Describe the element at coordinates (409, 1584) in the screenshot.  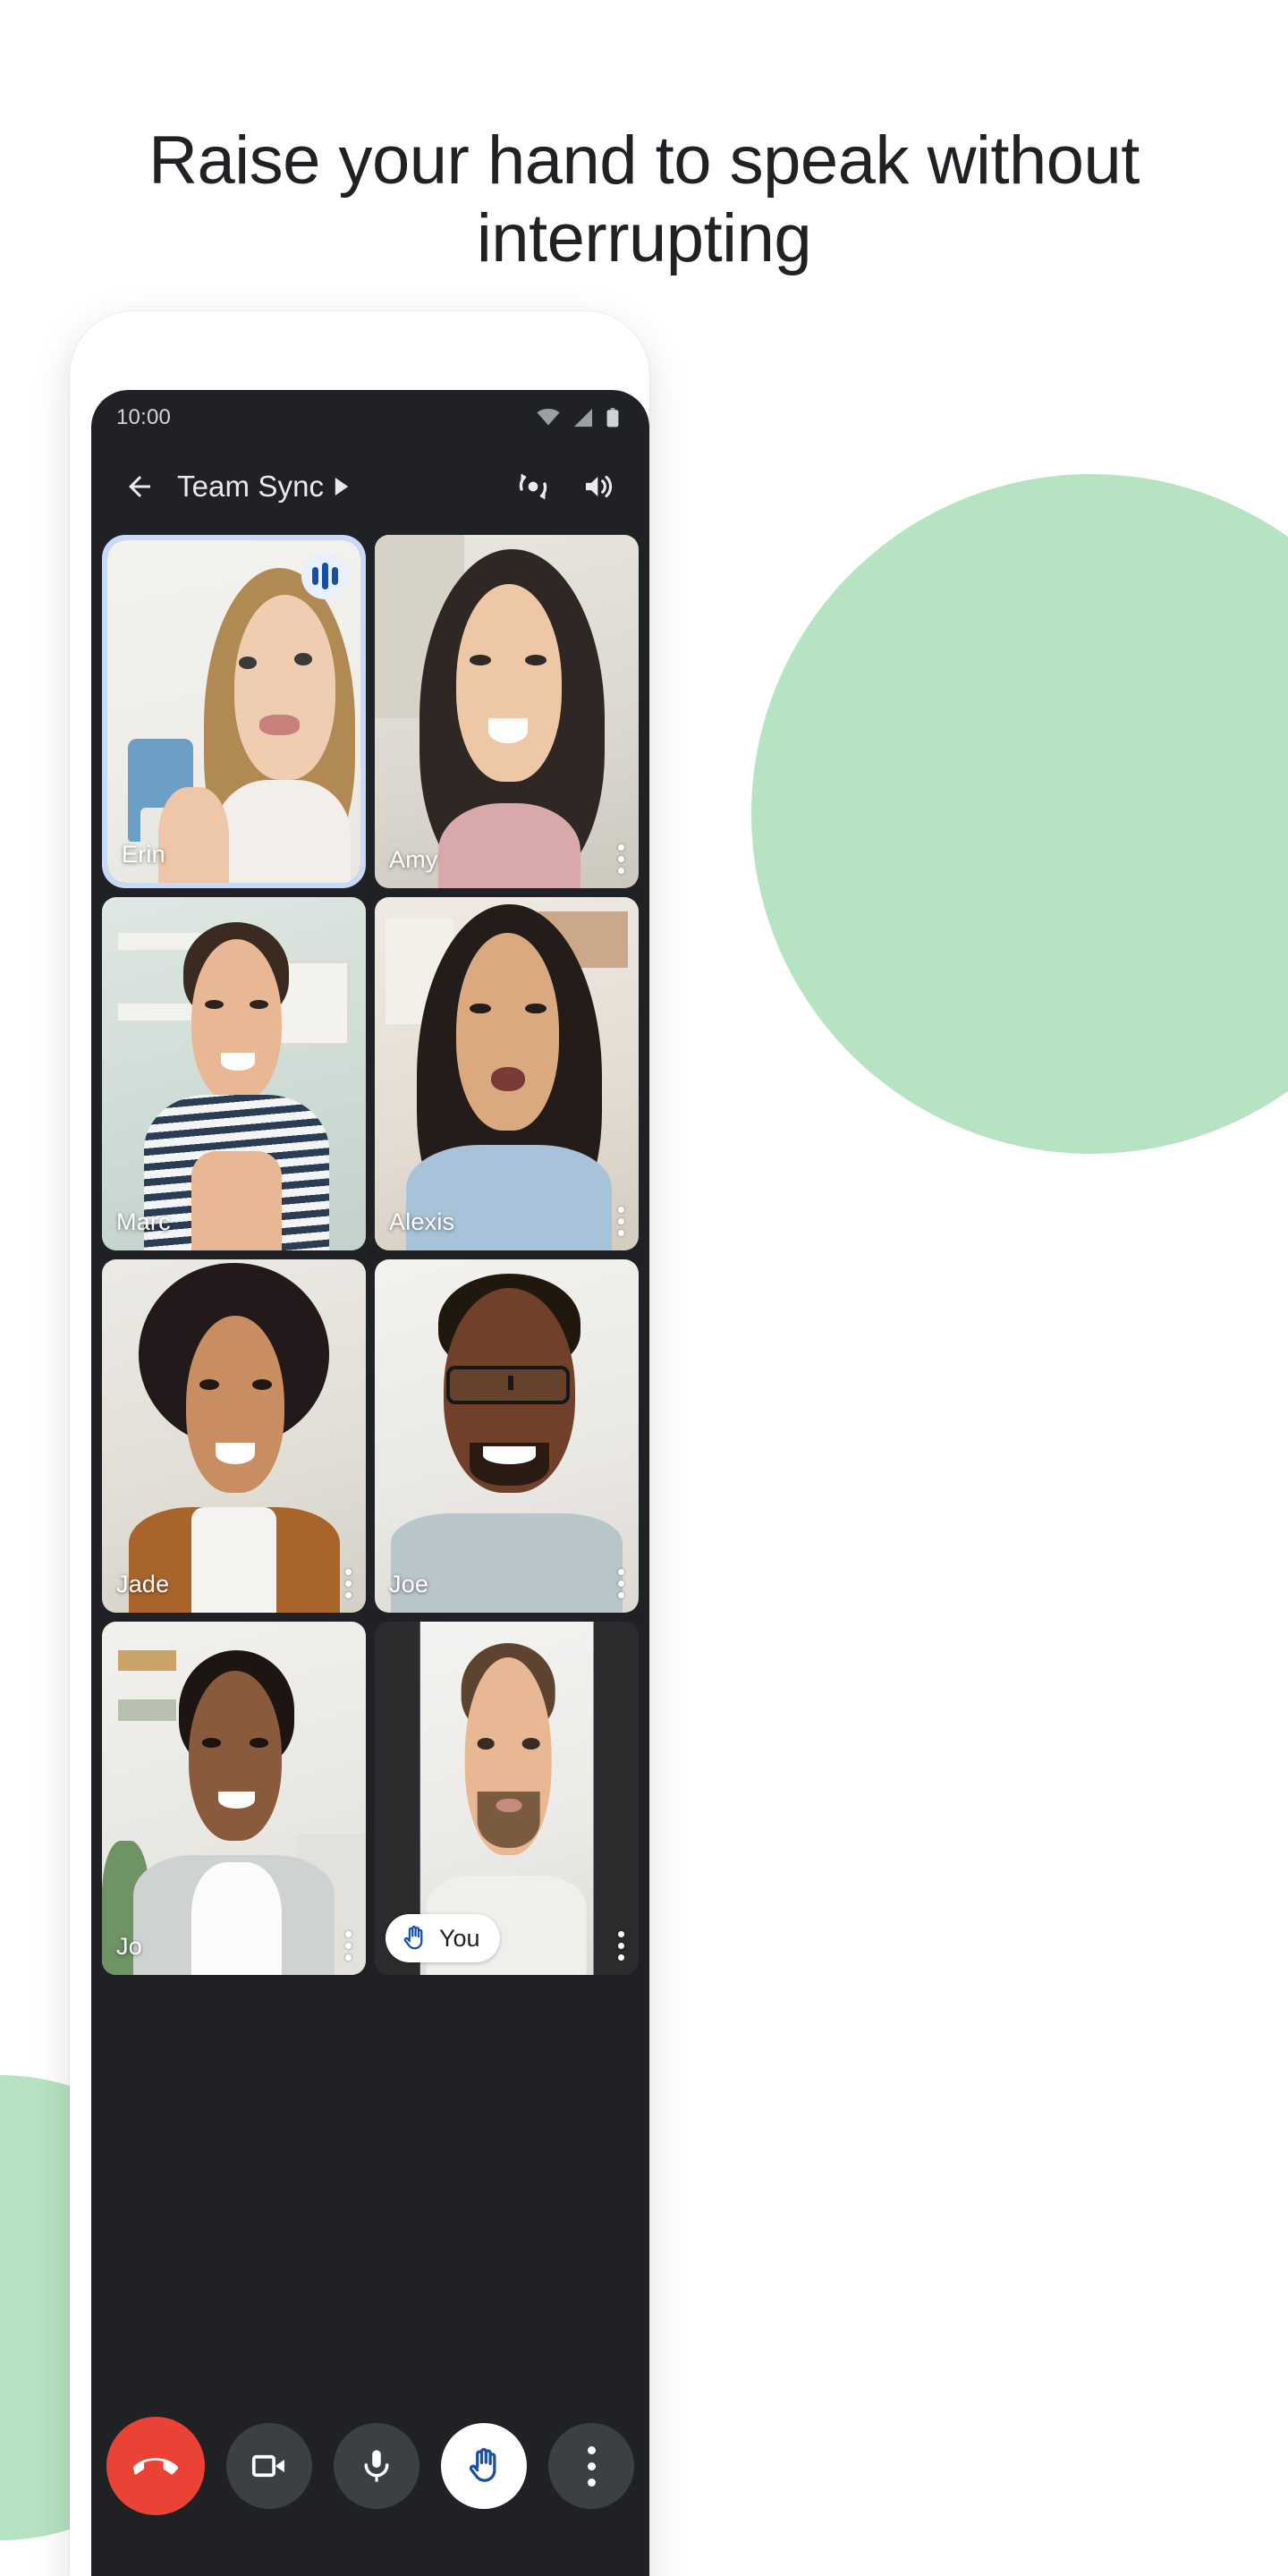
I see `participant-name: Joe` at that location.